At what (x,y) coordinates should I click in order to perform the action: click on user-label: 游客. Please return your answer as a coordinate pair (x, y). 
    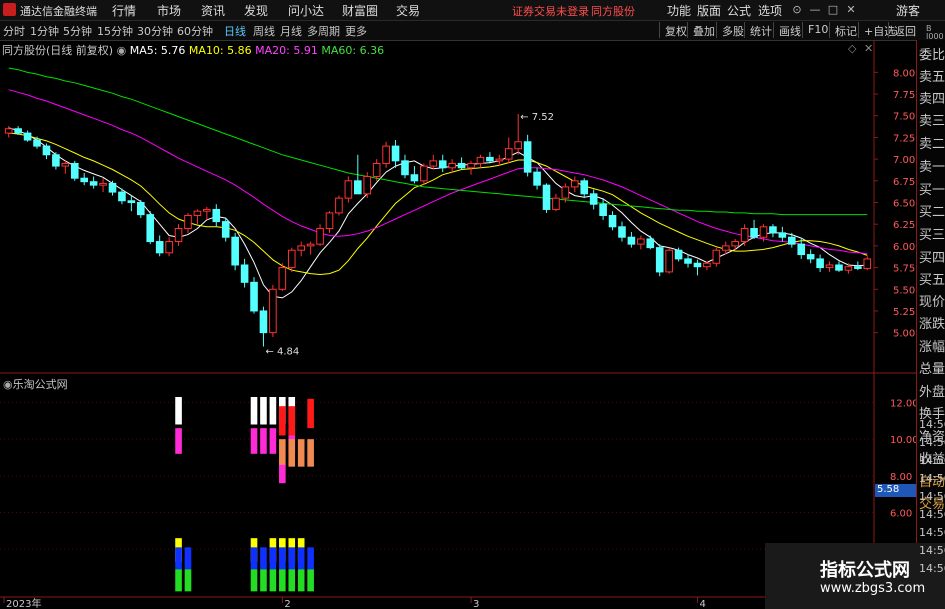
    Looking at the image, I should click on (908, 10).